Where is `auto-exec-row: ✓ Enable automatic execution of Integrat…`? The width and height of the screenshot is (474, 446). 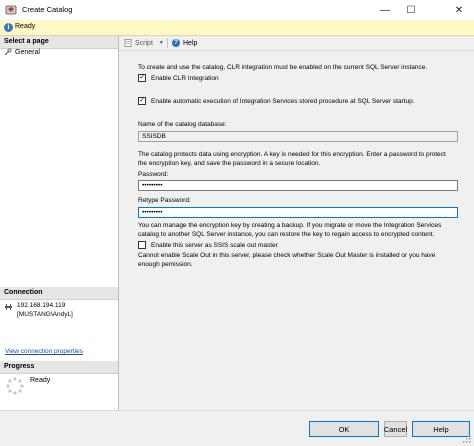
auto-exec-row: ✓ Enable automatic execution of Integrat… is located at coordinates (276, 101).